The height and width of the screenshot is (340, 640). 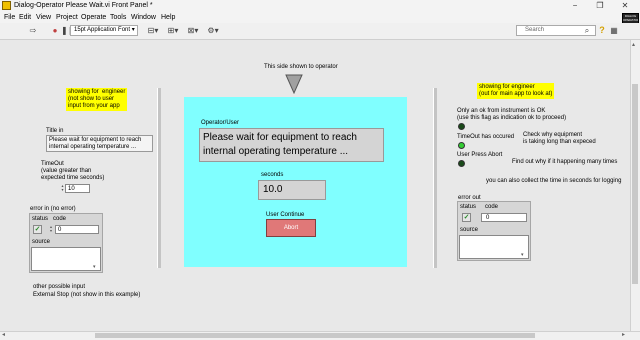 I want to click on menu-operate: Operate, so click(x=93, y=17).